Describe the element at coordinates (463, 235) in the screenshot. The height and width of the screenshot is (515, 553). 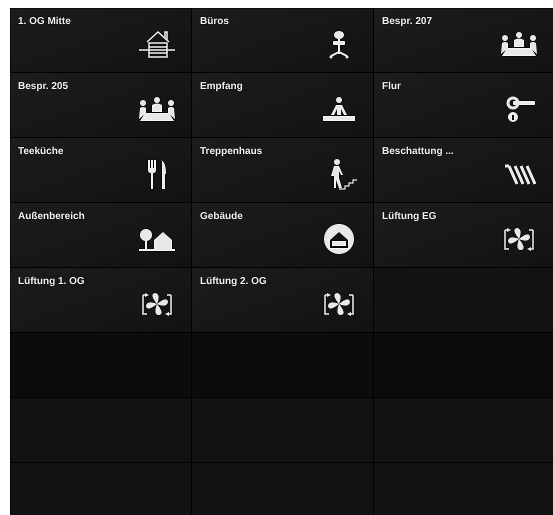
I see `room-tile: Lüftung EG` at that location.